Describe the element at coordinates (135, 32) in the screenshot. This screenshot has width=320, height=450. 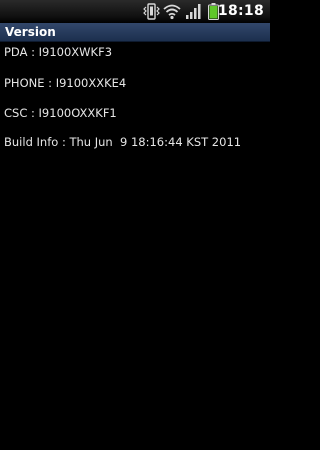
I see `title-bar: Version` at that location.